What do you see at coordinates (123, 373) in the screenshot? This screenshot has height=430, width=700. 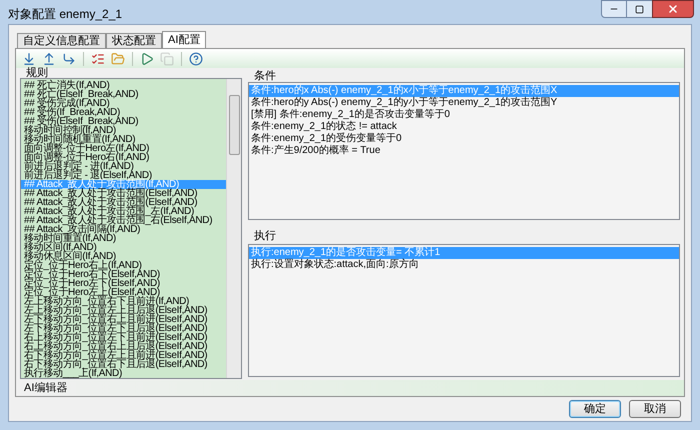 I see `list-item: 执行移动___上(If,AND)` at bounding box center [123, 373].